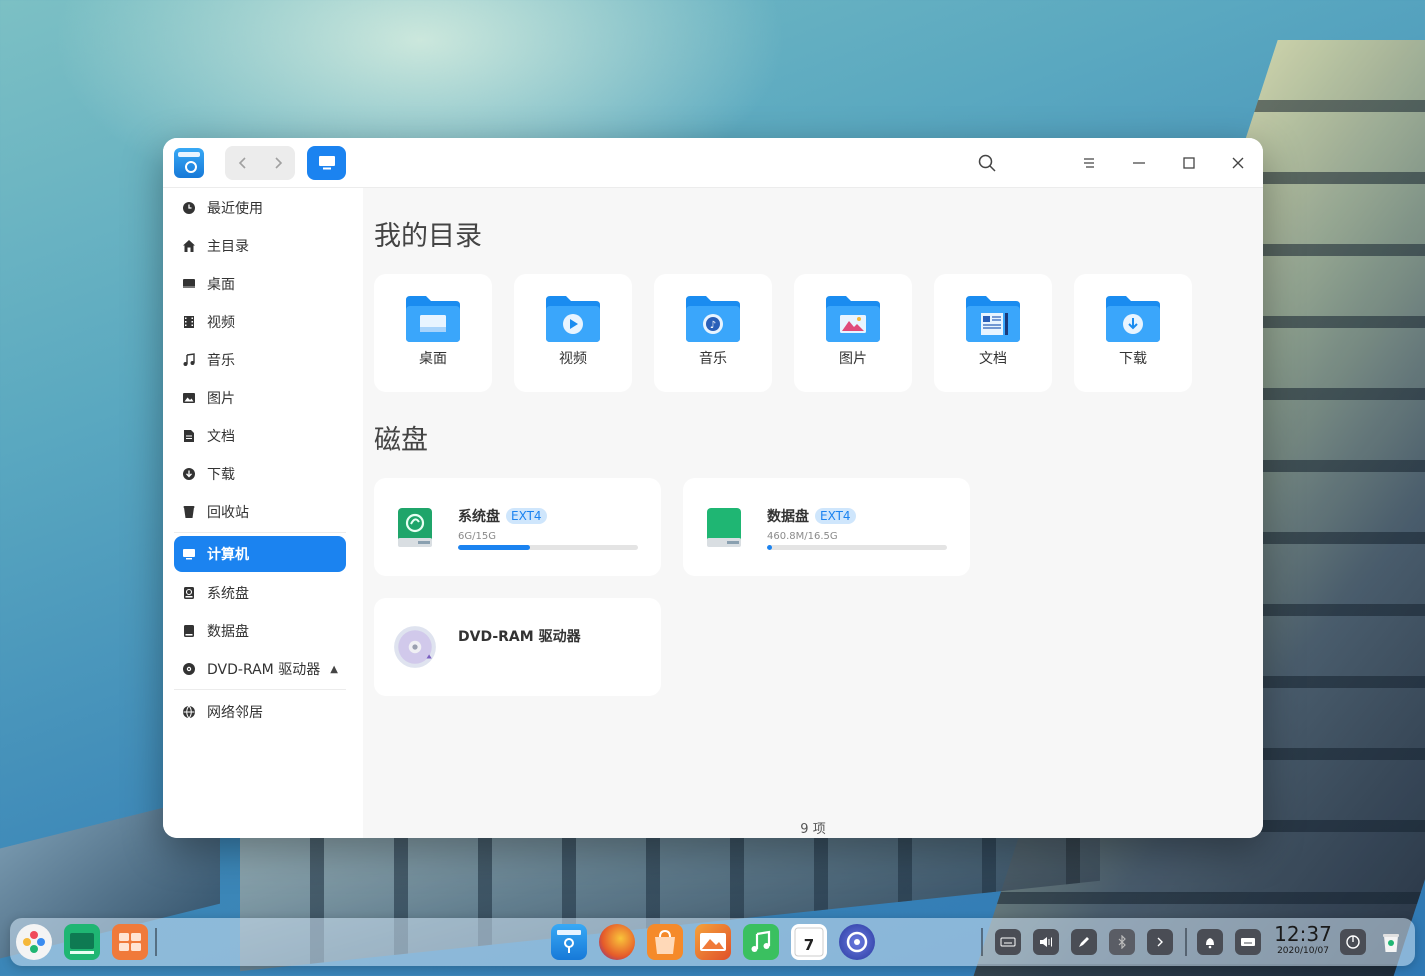 This screenshot has height=976, width=1425. Describe the element at coordinates (1303, 934) in the screenshot. I see `clock-time: 12:37` at that location.